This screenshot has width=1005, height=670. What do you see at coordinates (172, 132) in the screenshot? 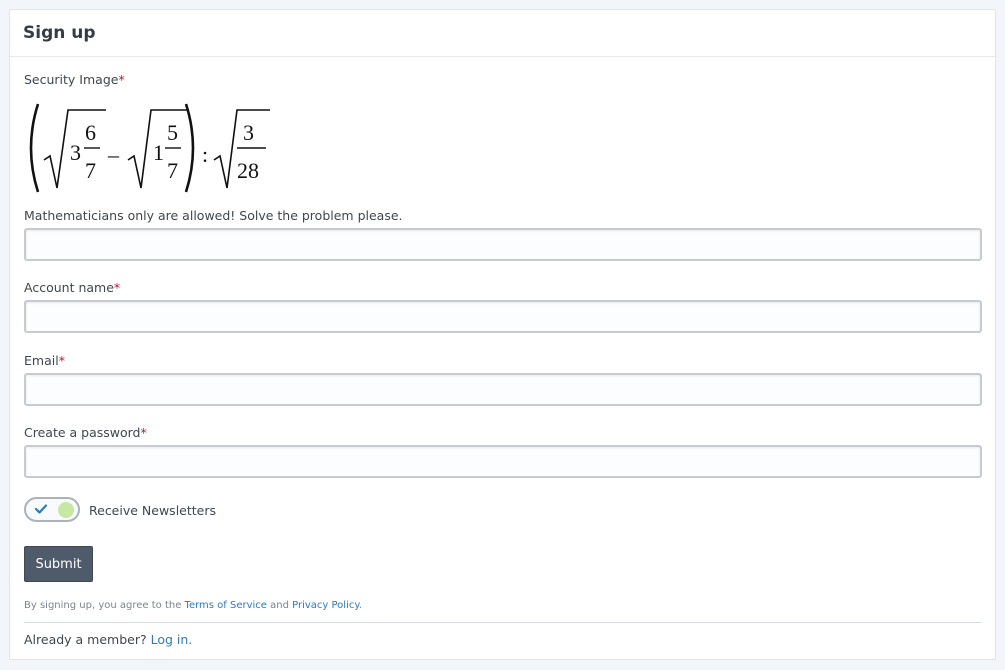
I see `expr-b-num: 5` at bounding box center [172, 132].